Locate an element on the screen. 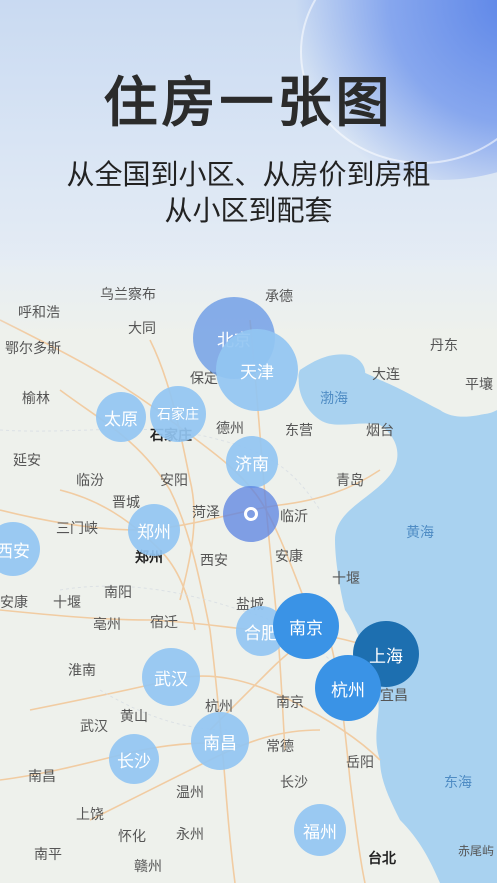 This screenshot has height=883, width=497. city-bubble-label: 南京 is located at coordinates (306, 628).